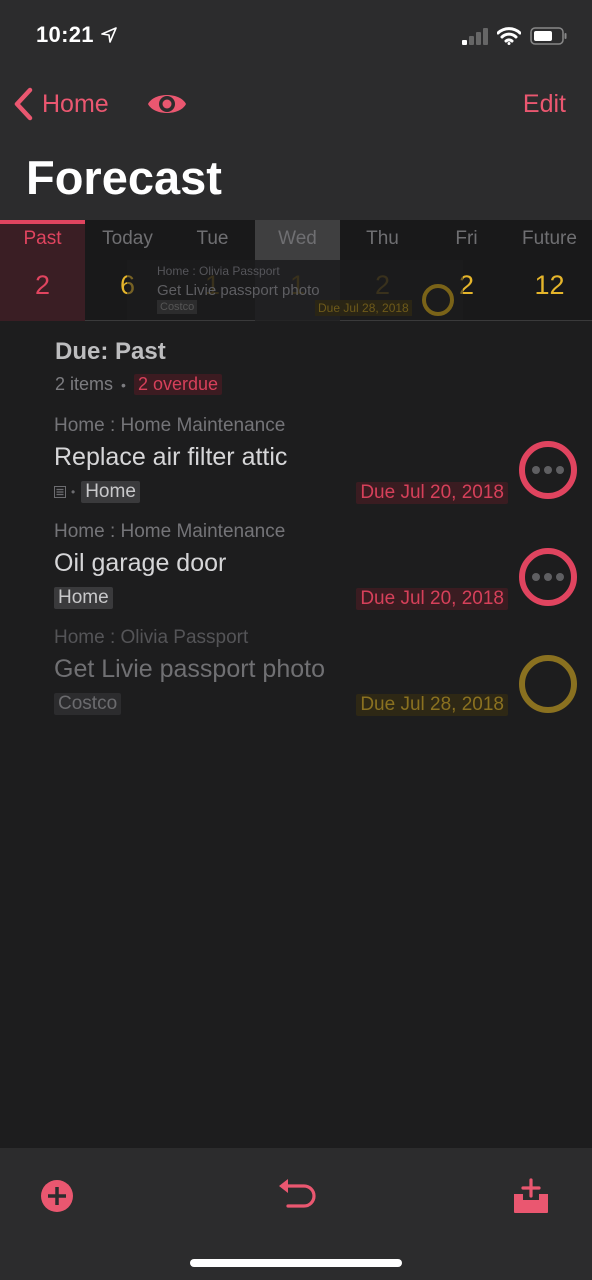 The width and height of the screenshot is (592, 1280). What do you see at coordinates (110, 351) in the screenshot?
I see `section-title: Due: Past` at bounding box center [110, 351].